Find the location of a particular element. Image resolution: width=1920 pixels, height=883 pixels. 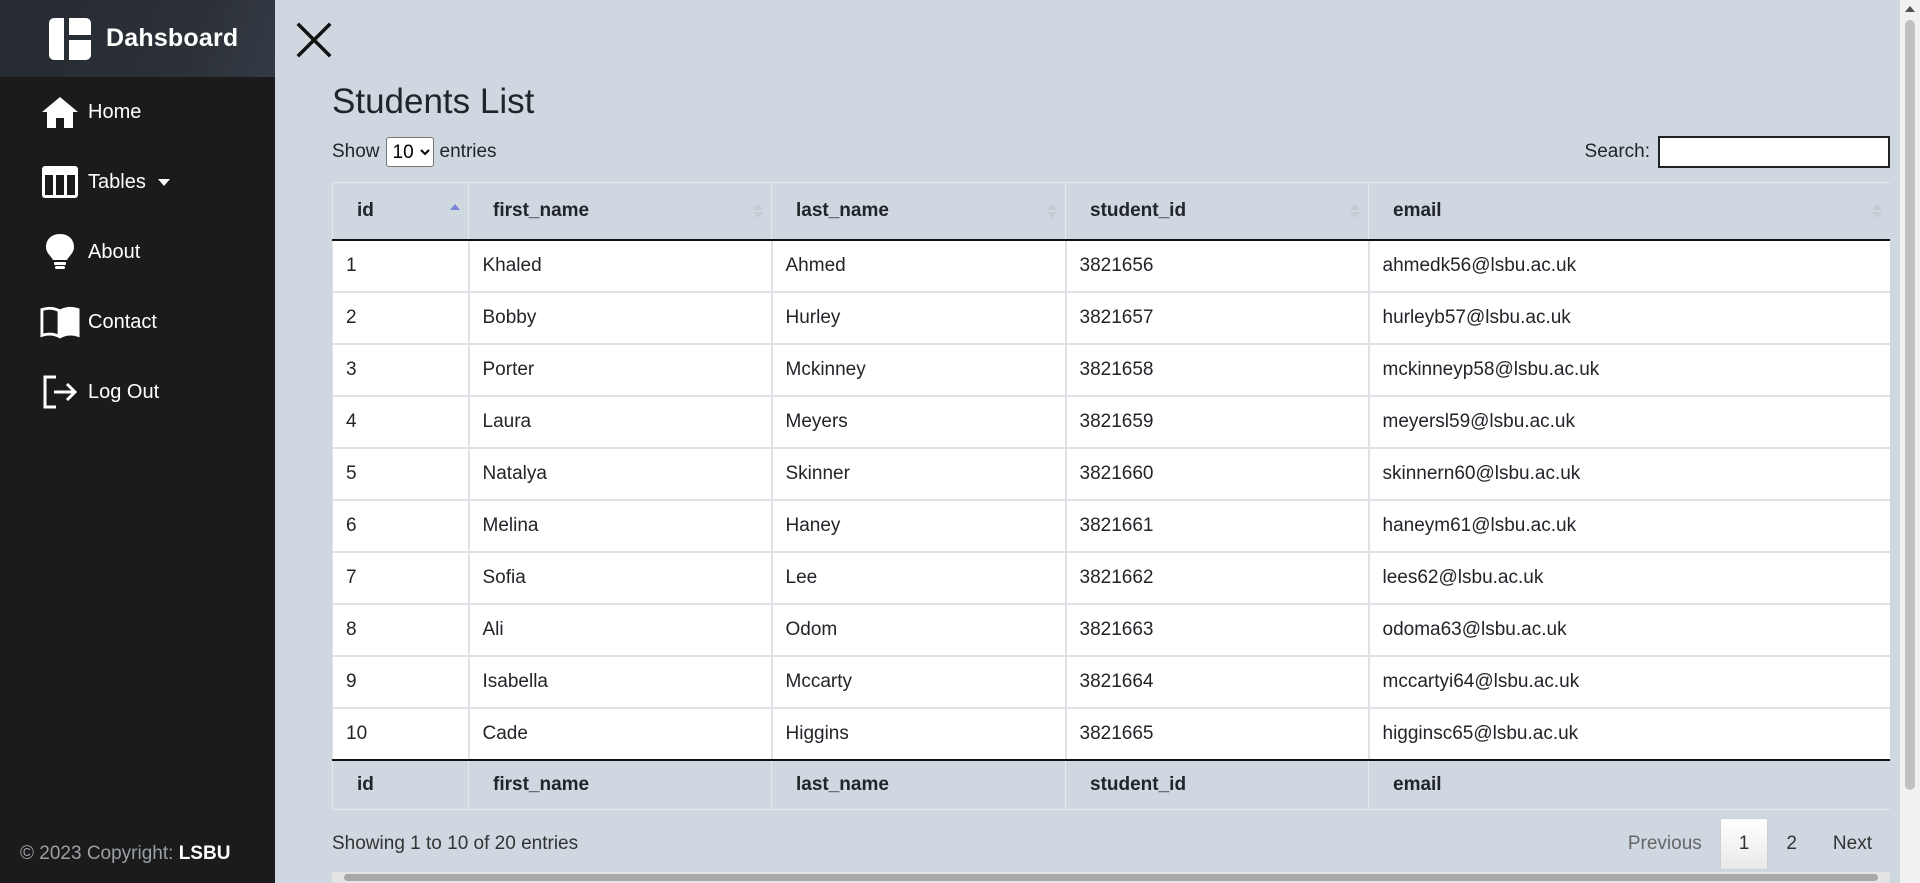

column-header-label: first_name is located at coordinates (541, 210).